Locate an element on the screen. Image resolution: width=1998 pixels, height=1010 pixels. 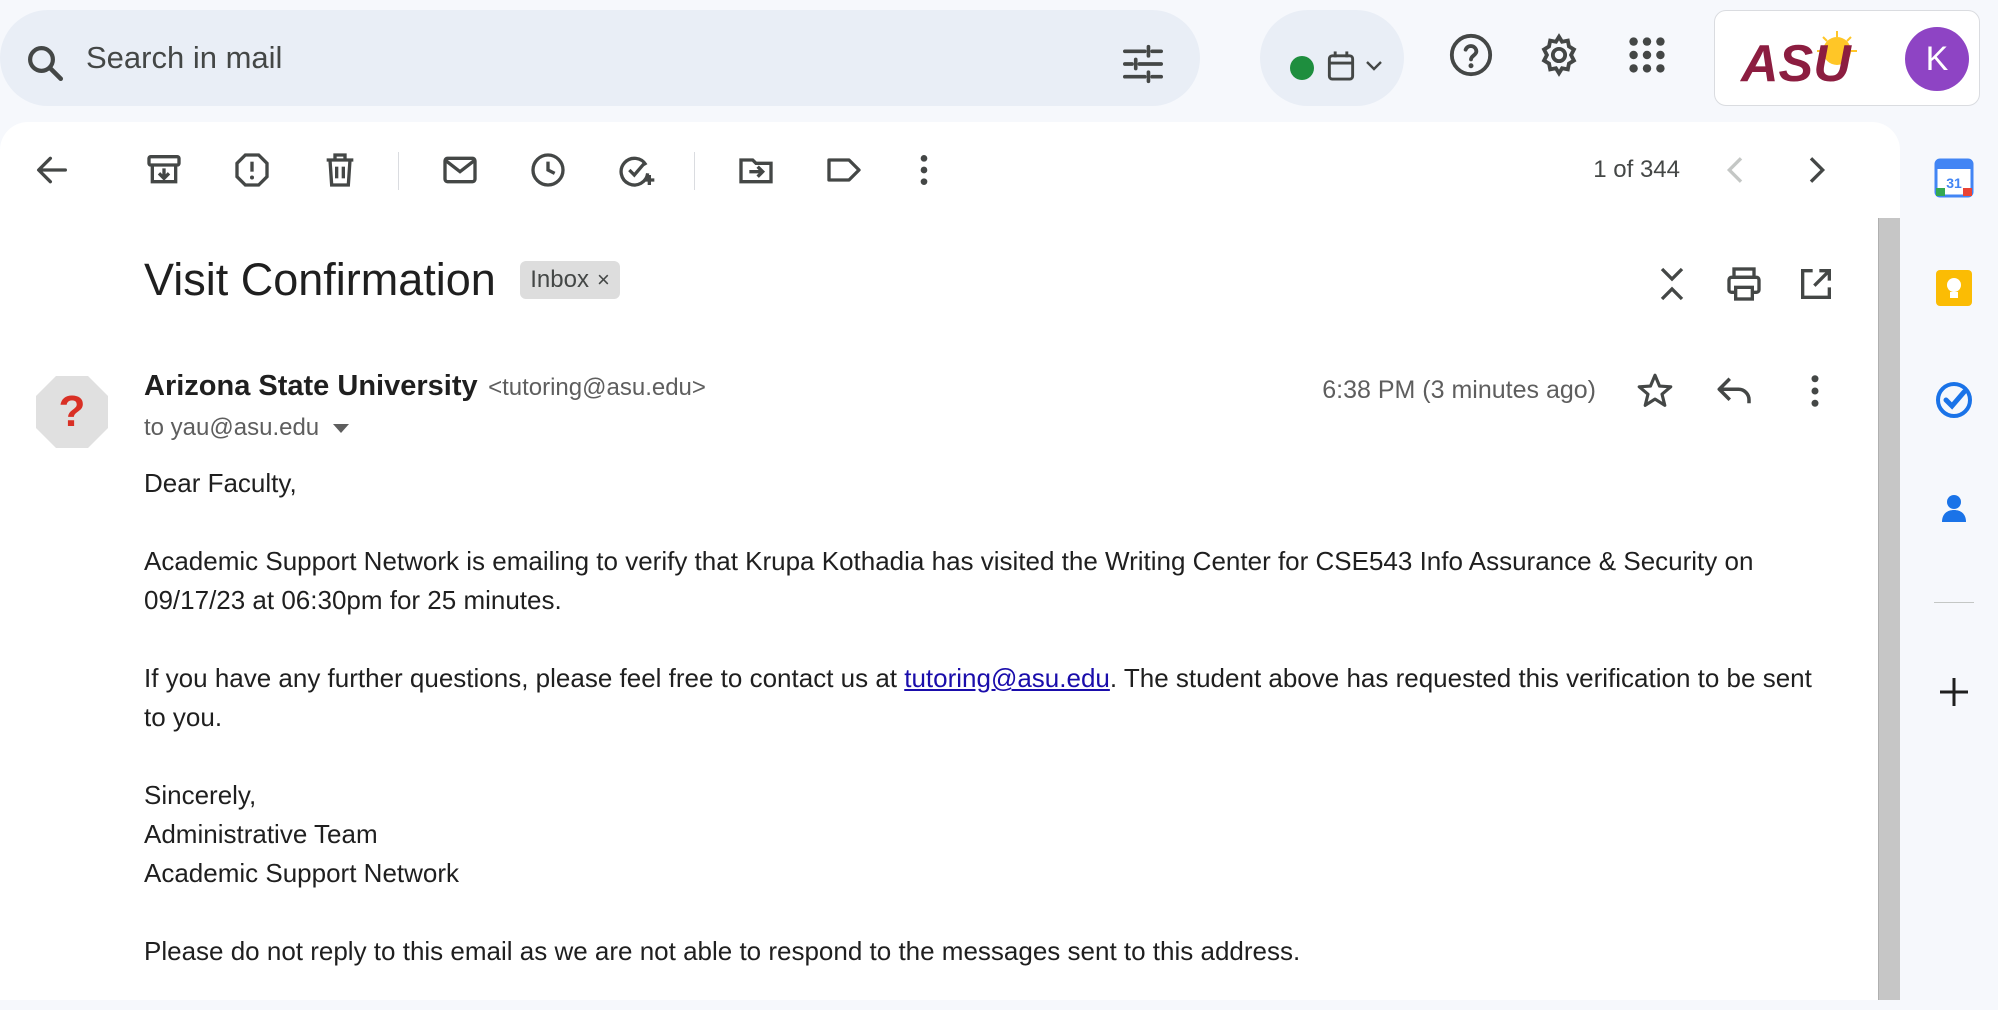
sender-name: Arizona State University is located at coordinates (311, 386).